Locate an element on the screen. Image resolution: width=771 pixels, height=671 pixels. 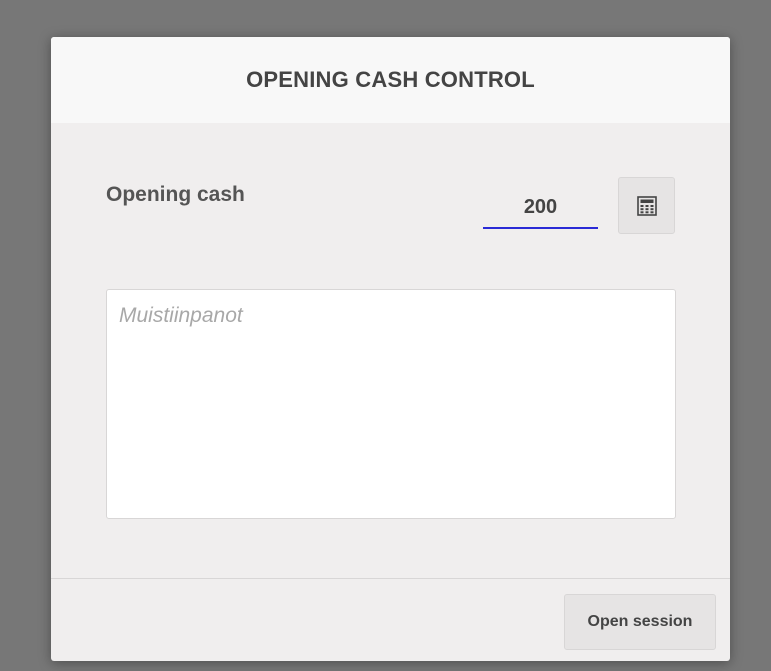
calculator-icon is located at coordinates (646, 205).